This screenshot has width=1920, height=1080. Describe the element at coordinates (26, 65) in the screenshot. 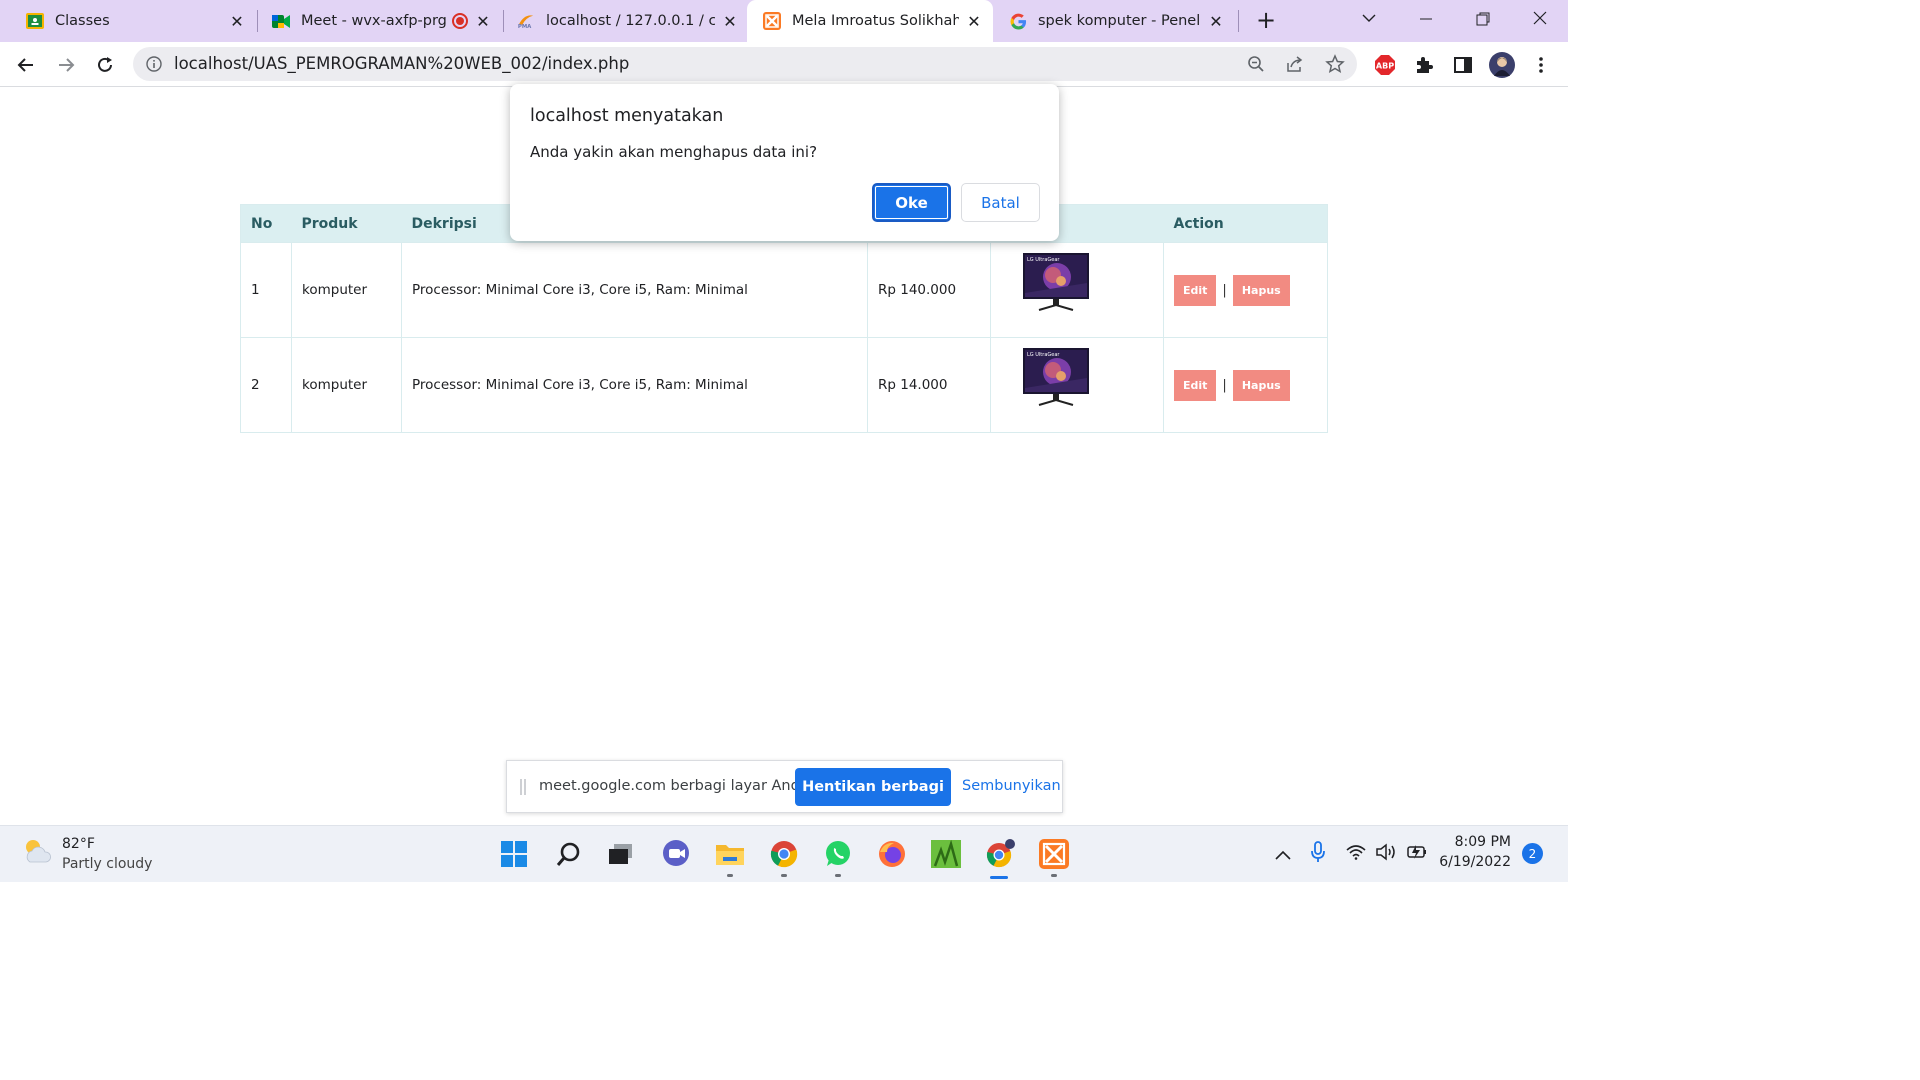

I see `back-icon` at that location.